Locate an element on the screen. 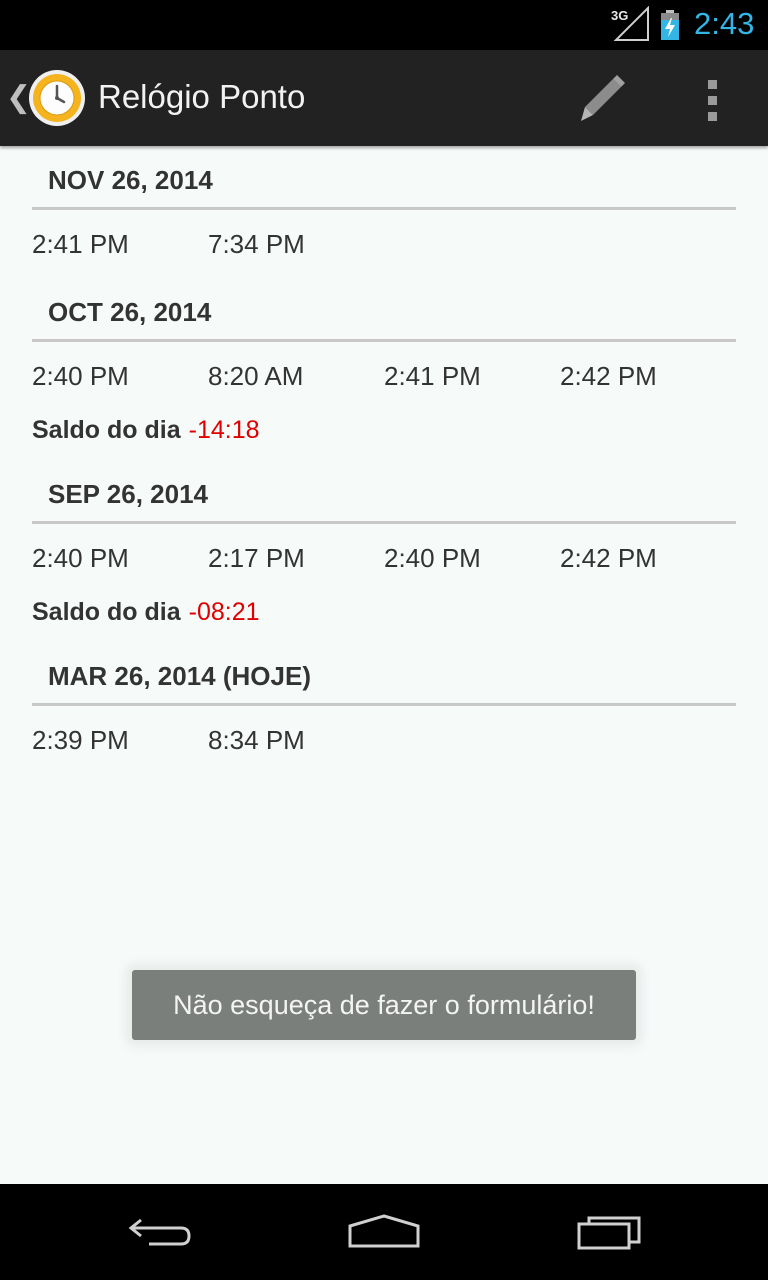 Image resolution: width=768 pixels, height=1280 pixels. back-button is located at coordinates (160, 1232).